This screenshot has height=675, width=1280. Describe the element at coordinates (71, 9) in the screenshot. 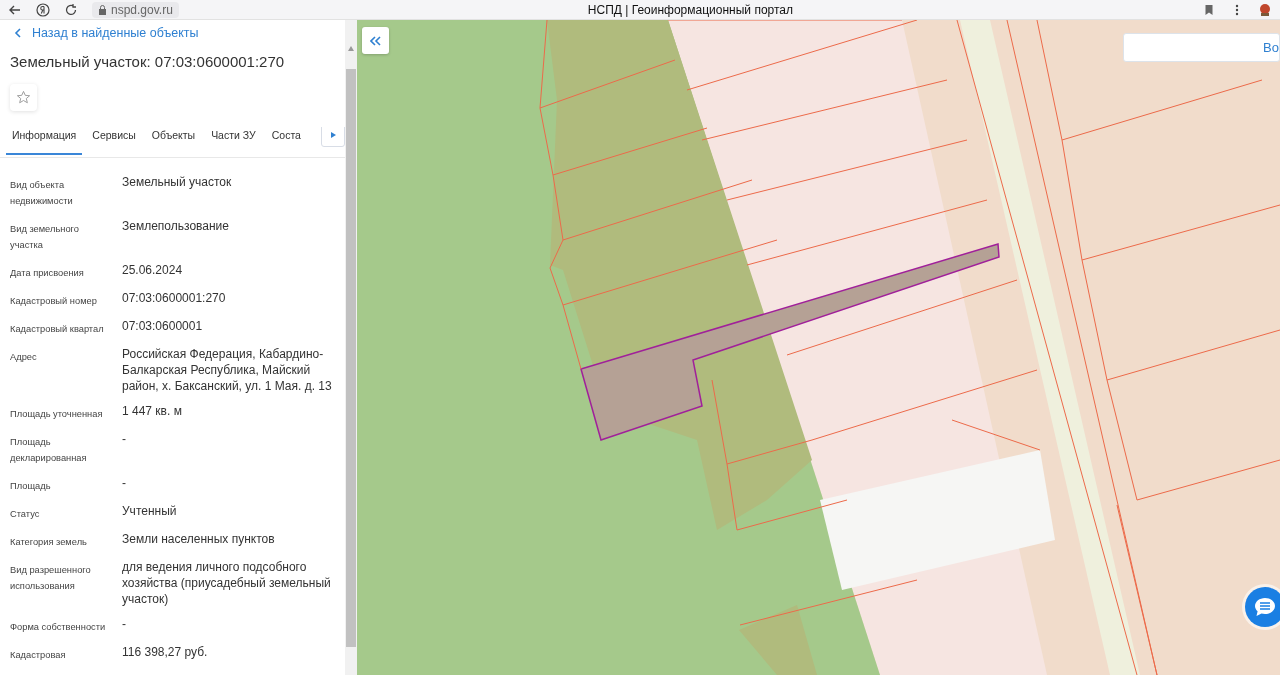

I see `reload-icon` at that location.